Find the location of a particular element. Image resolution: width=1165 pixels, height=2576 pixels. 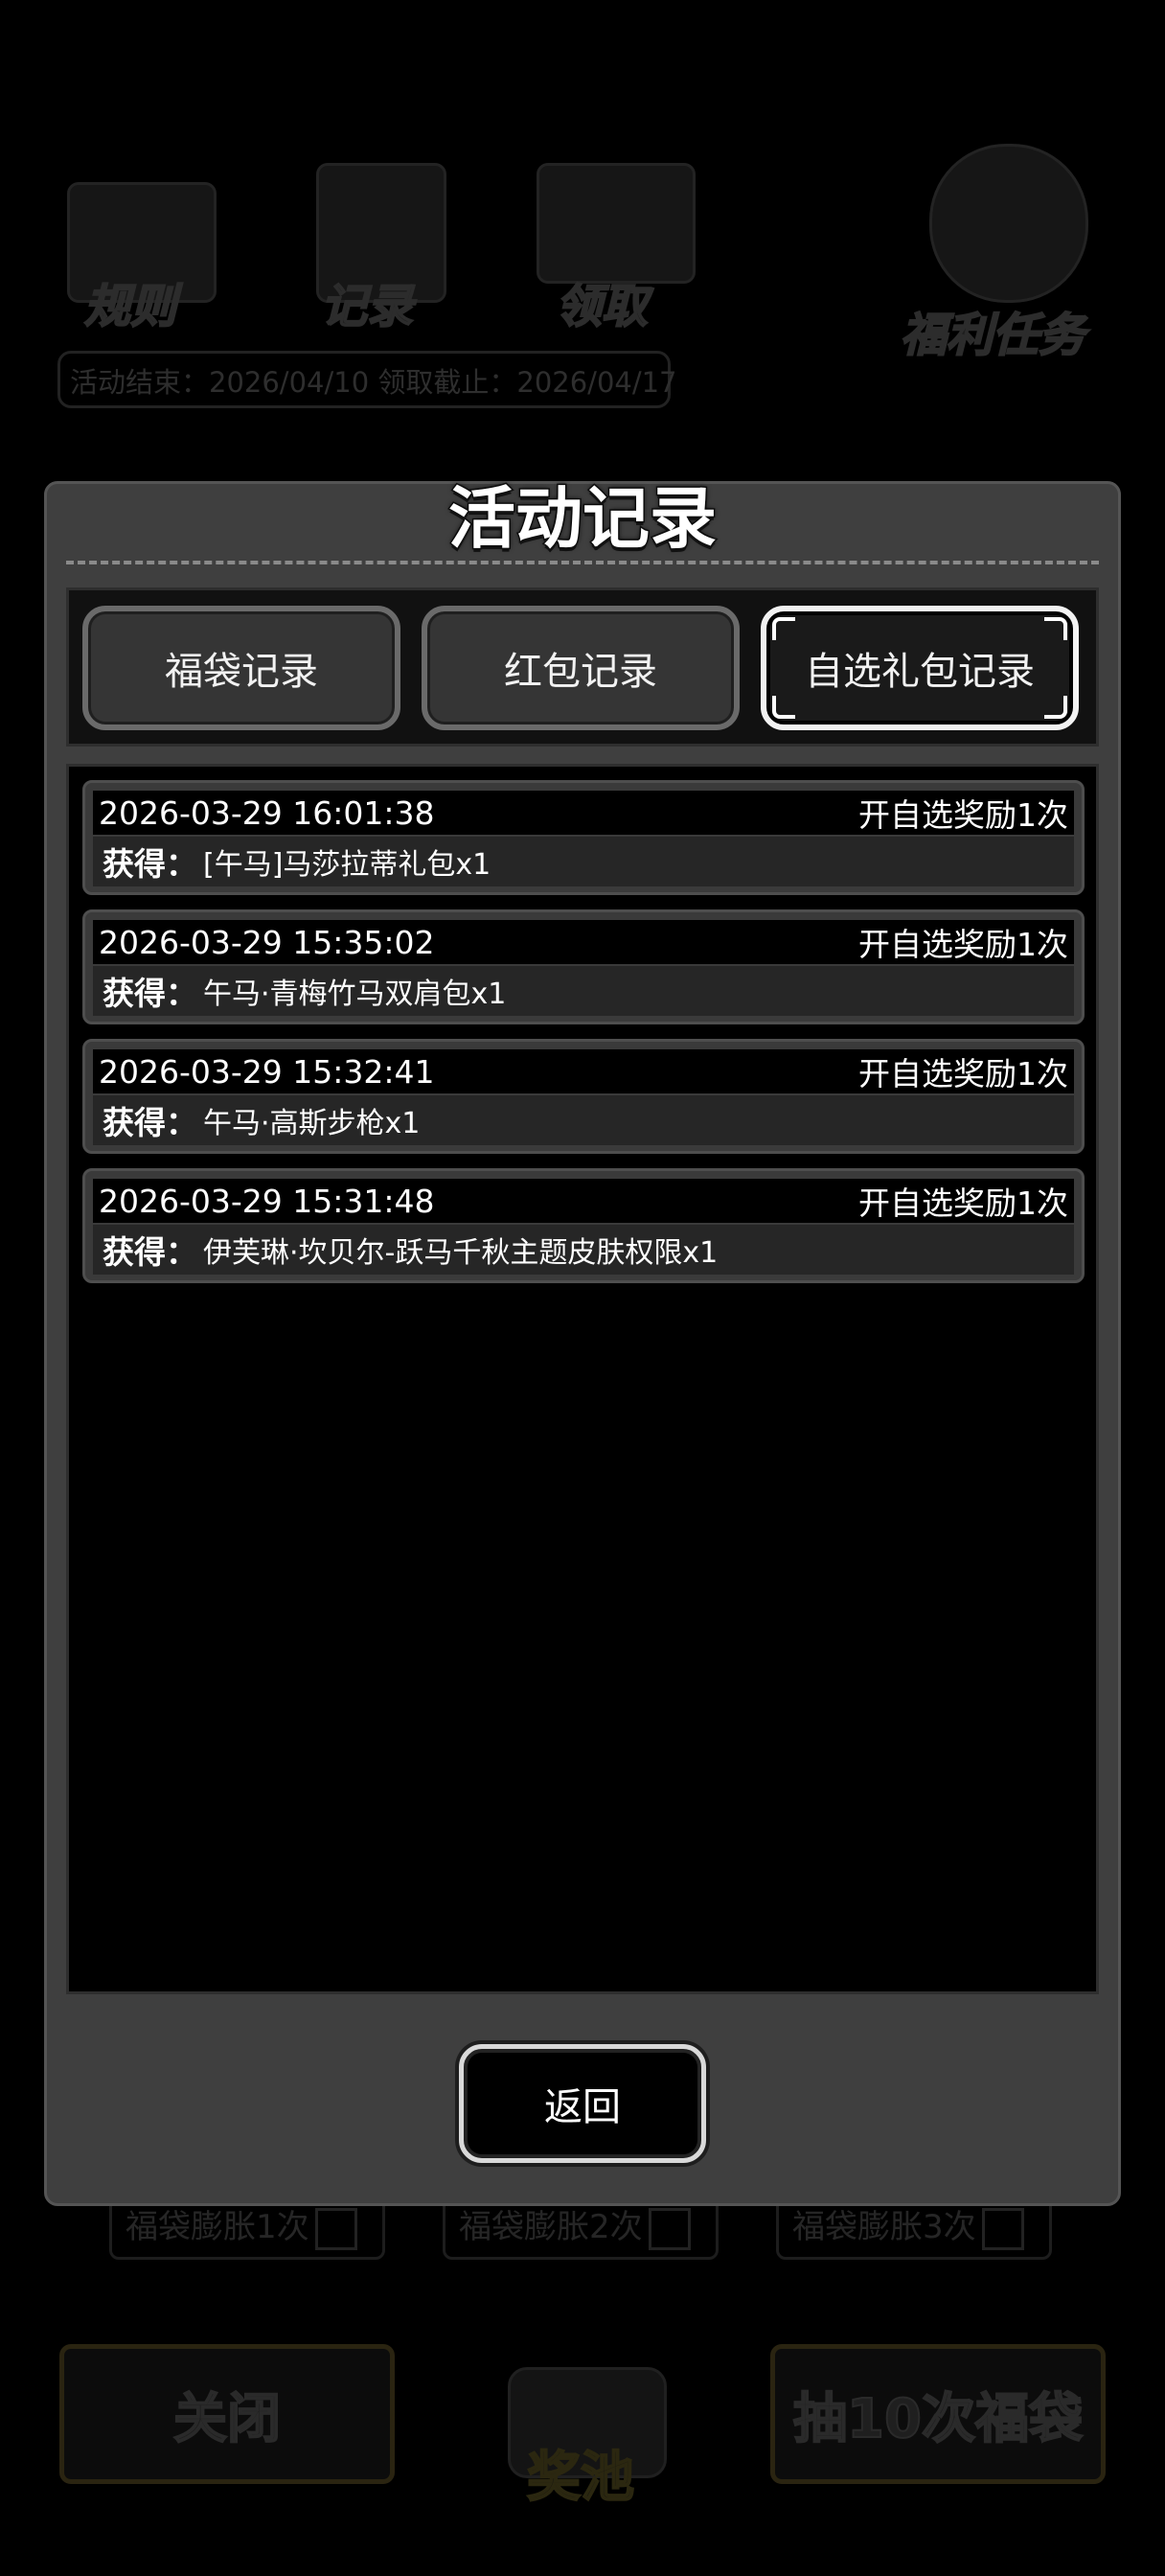

record-item: 午马·青梅竹马双肩包x1 is located at coordinates (355, 994).